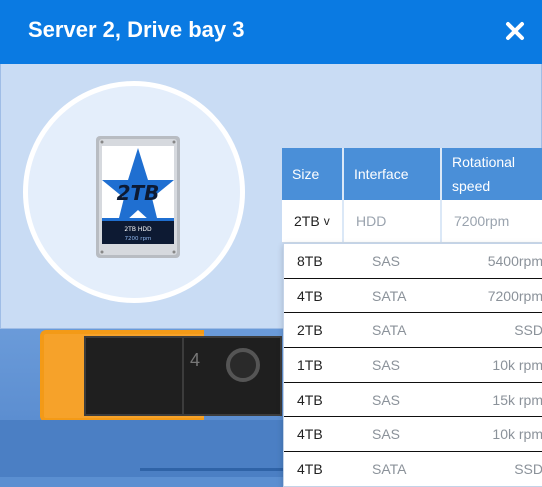 This screenshot has width=542, height=487. Describe the element at coordinates (271, 32) in the screenshot. I see `dialog-header: Server 2, Drive bay 3` at that location.